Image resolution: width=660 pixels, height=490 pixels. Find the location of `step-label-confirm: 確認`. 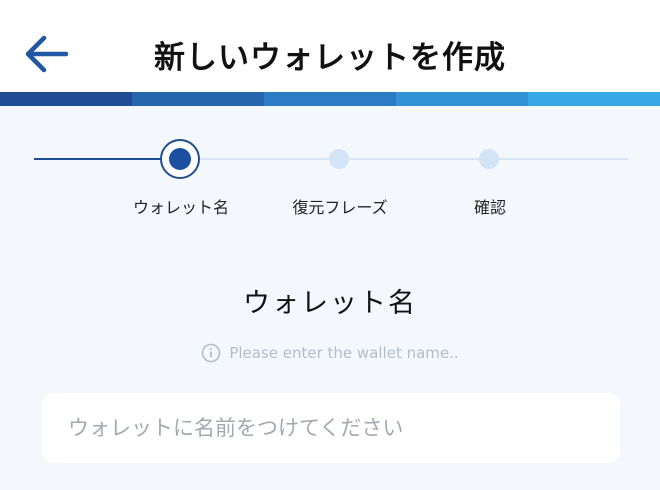

step-label-confirm: 確認 is located at coordinates (489, 207).